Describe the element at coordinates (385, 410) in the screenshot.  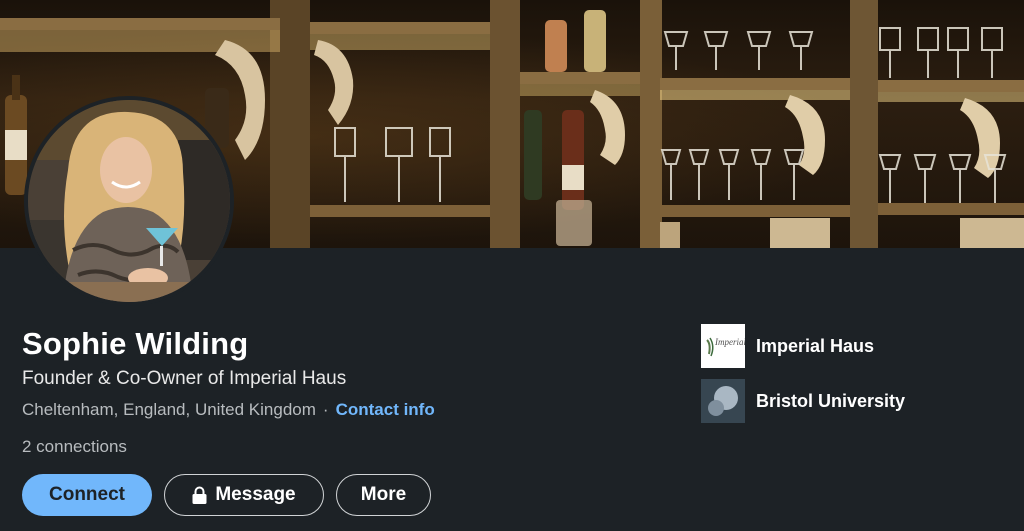
I see `contact-info-link: Contact info` at that location.